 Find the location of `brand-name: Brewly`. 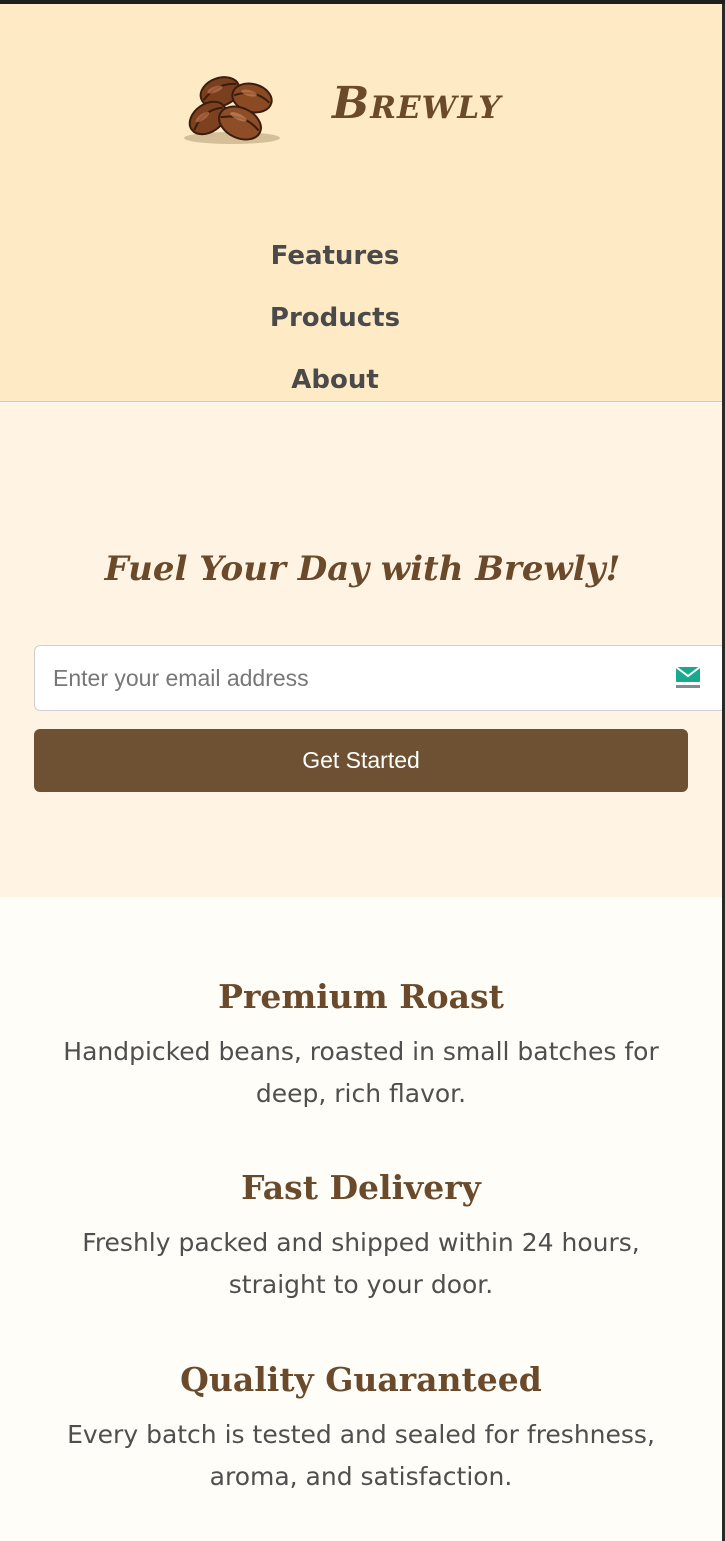

brand-name: Brewly is located at coordinates (416, 103).